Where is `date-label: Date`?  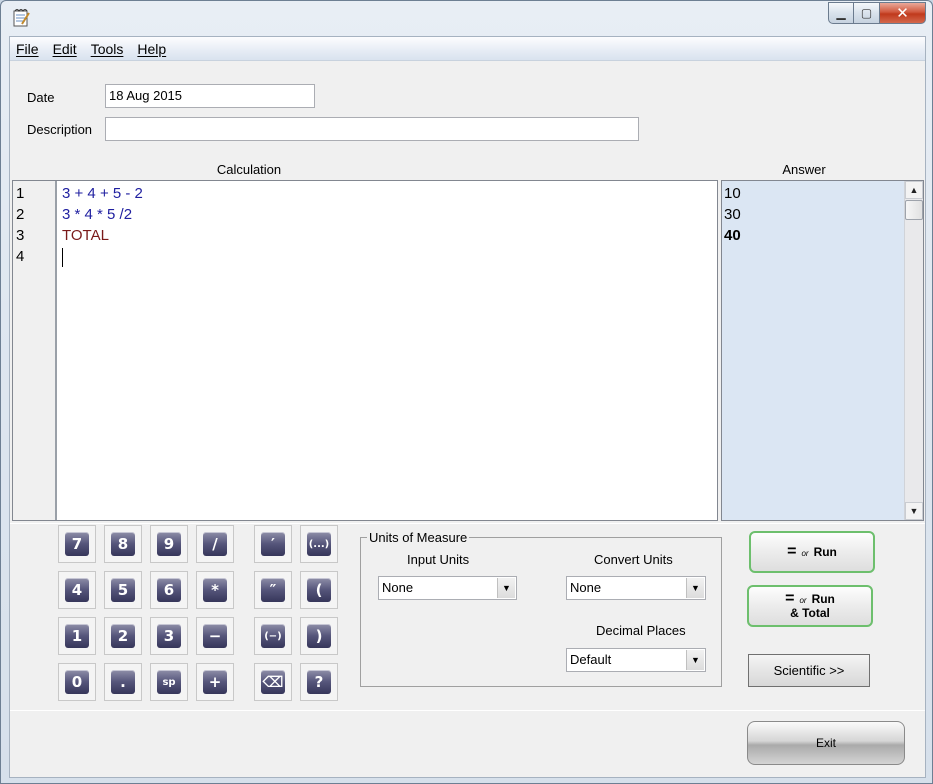 date-label: Date is located at coordinates (41, 97).